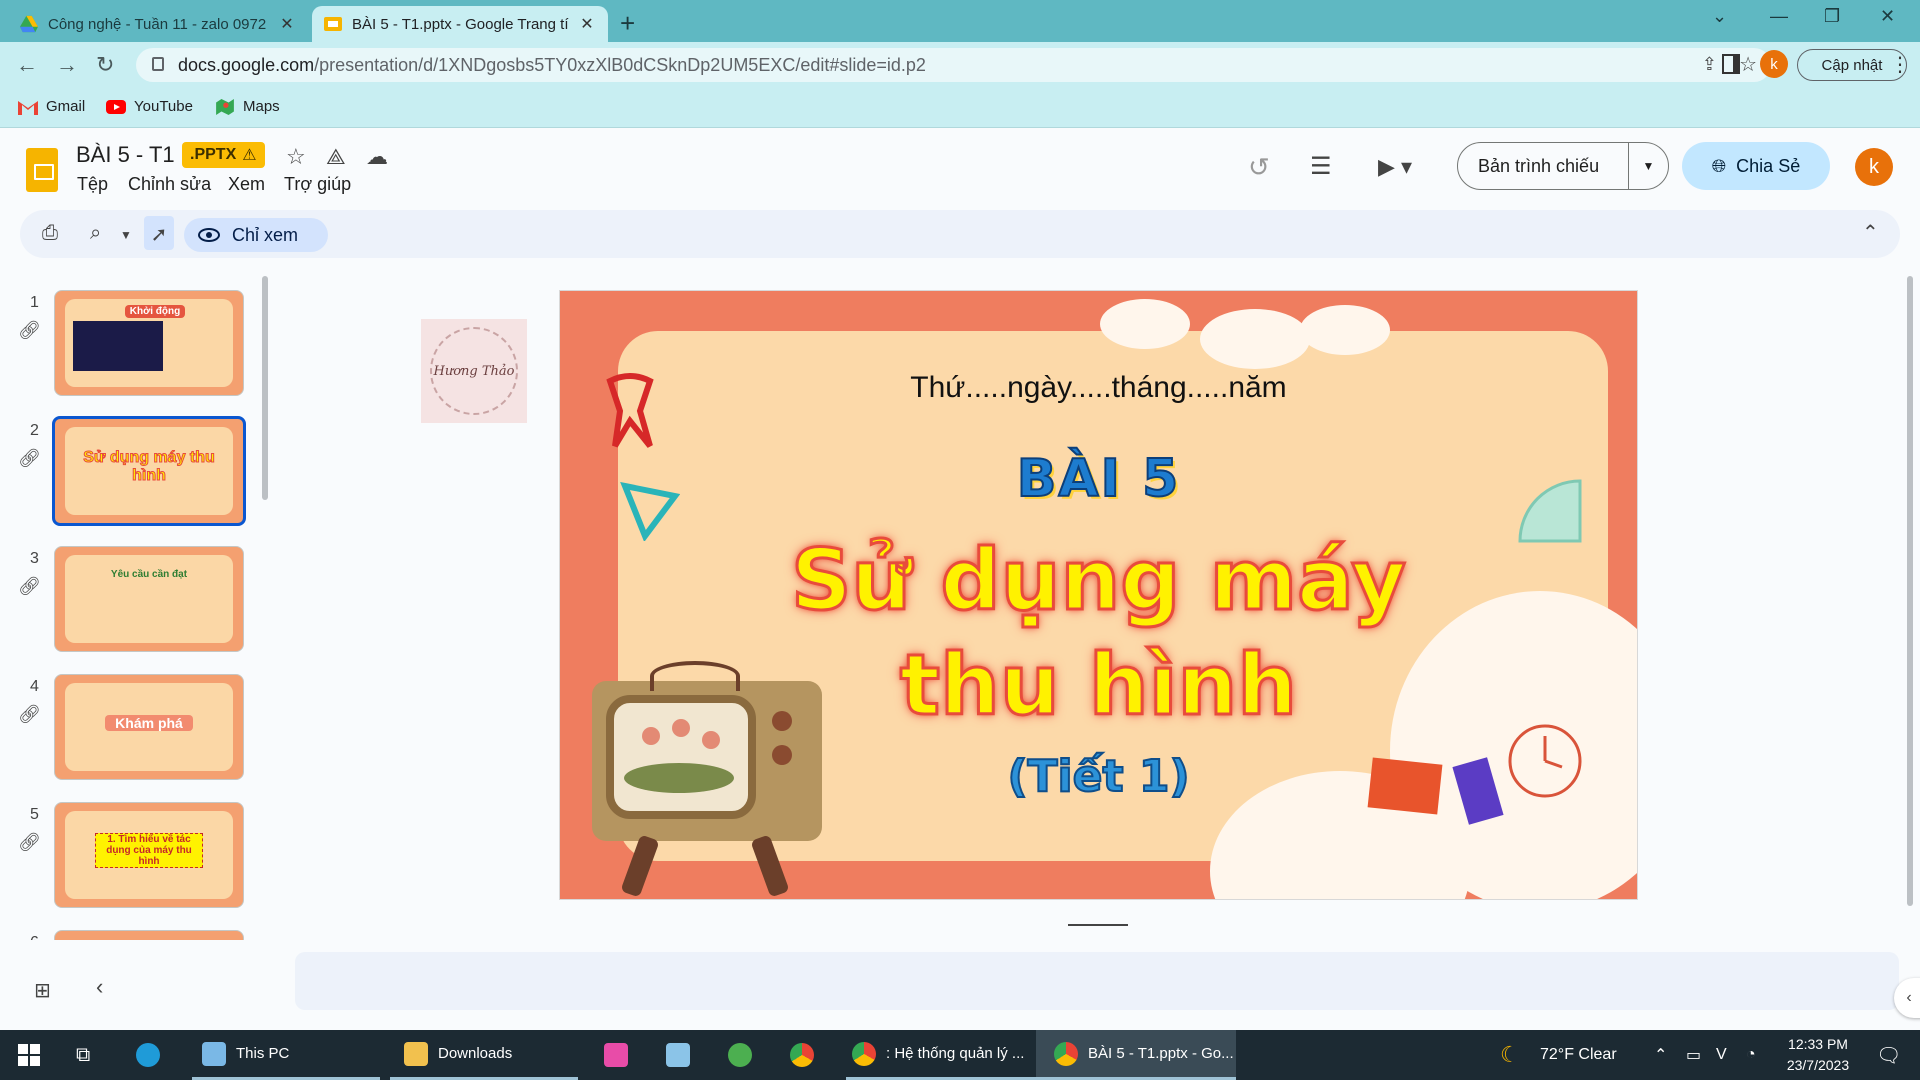  I want to click on slide-thumbnail-row: 3 🔗︎ Yêu cầu cần đạt, so click(130, 605).